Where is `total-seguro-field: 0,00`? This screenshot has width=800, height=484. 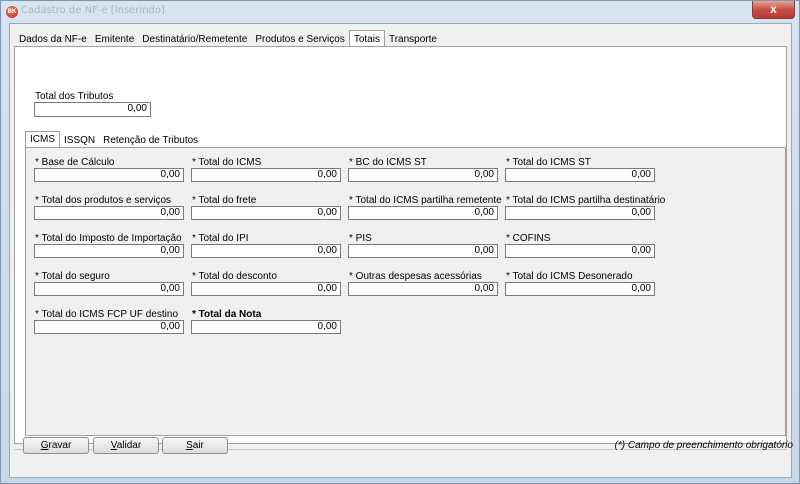 total-seguro-field: 0,00 is located at coordinates (109, 289).